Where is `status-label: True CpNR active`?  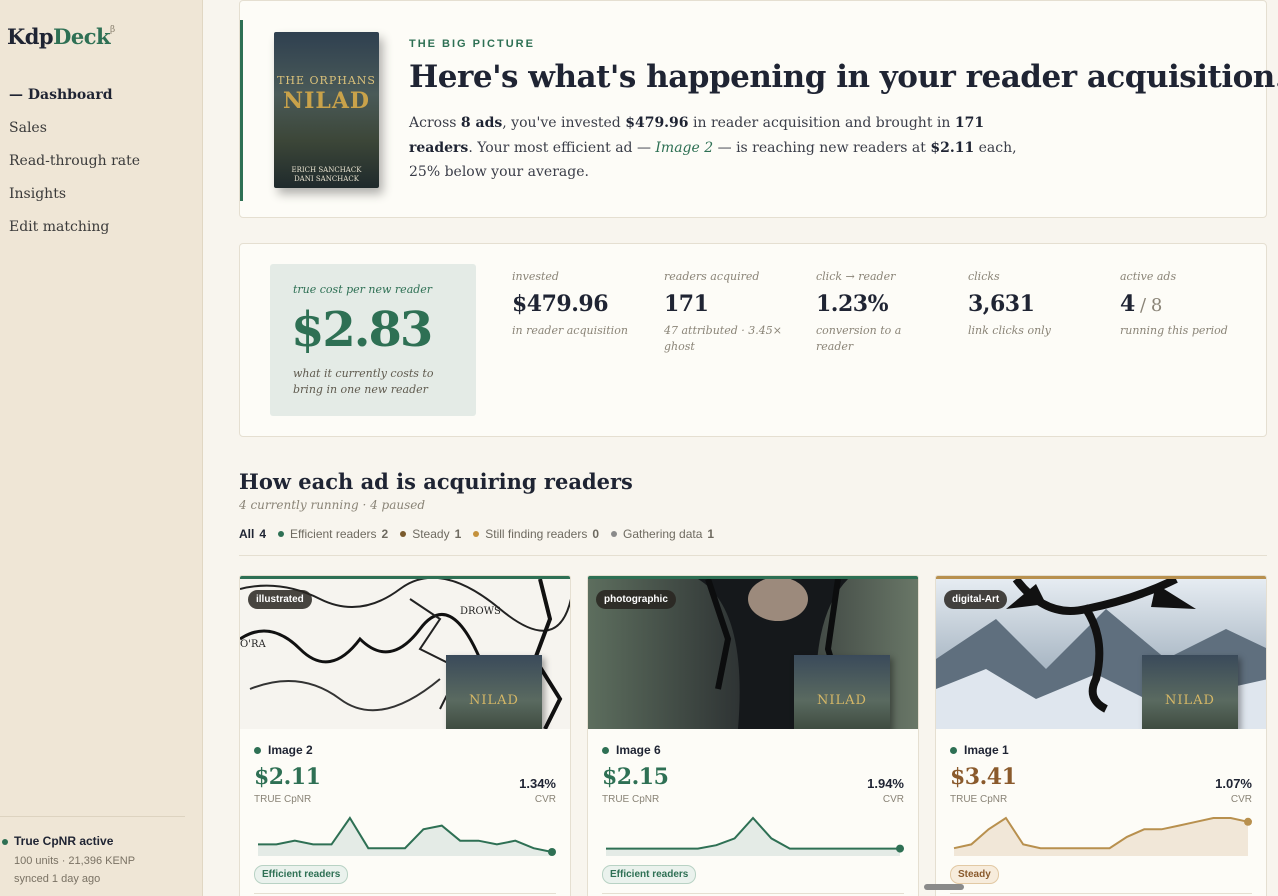 status-label: True CpNR active is located at coordinates (64, 841).